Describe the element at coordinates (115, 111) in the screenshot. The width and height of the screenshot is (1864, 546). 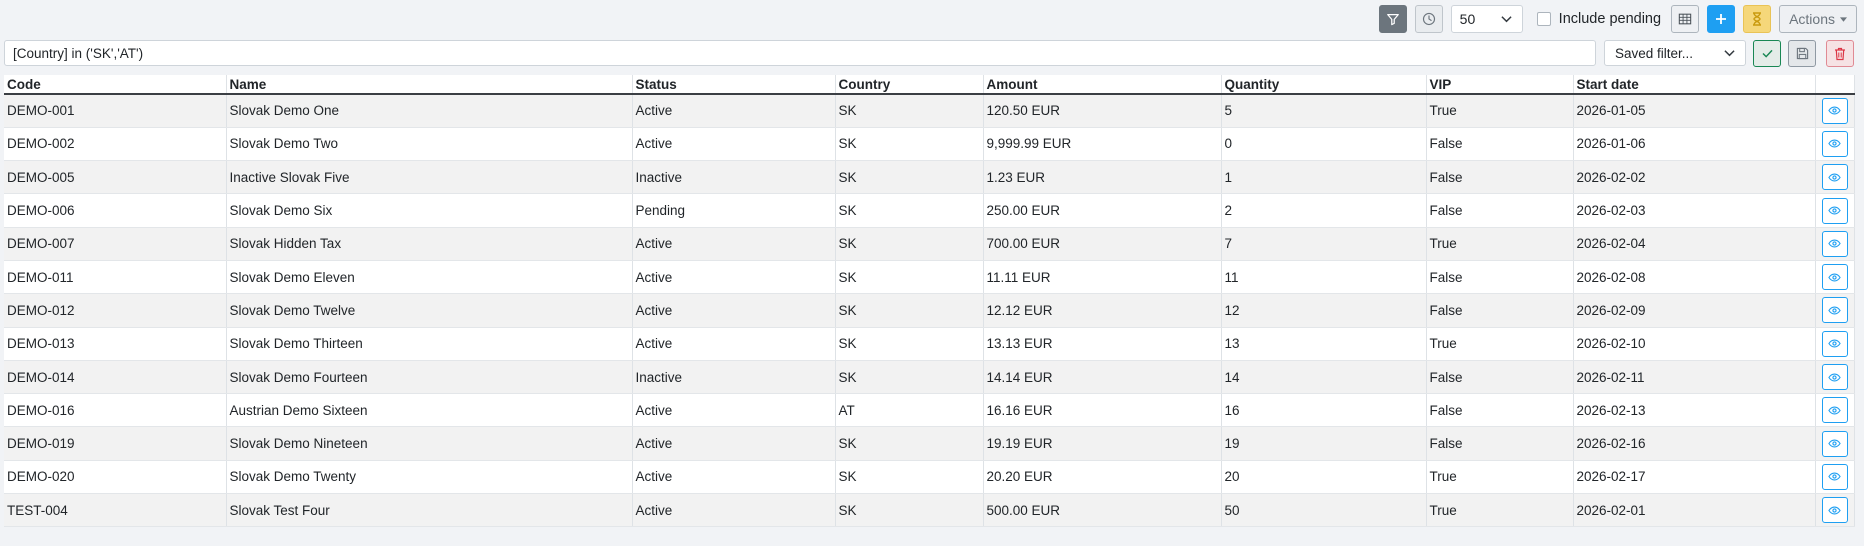
I see `cell-code: DEMO-001` at that location.